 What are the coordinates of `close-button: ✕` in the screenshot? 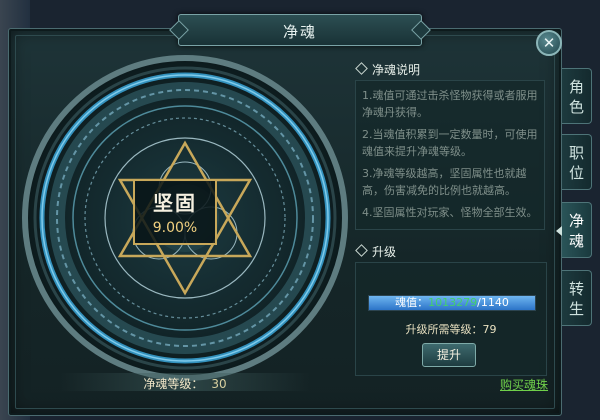 It's located at (549, 43).